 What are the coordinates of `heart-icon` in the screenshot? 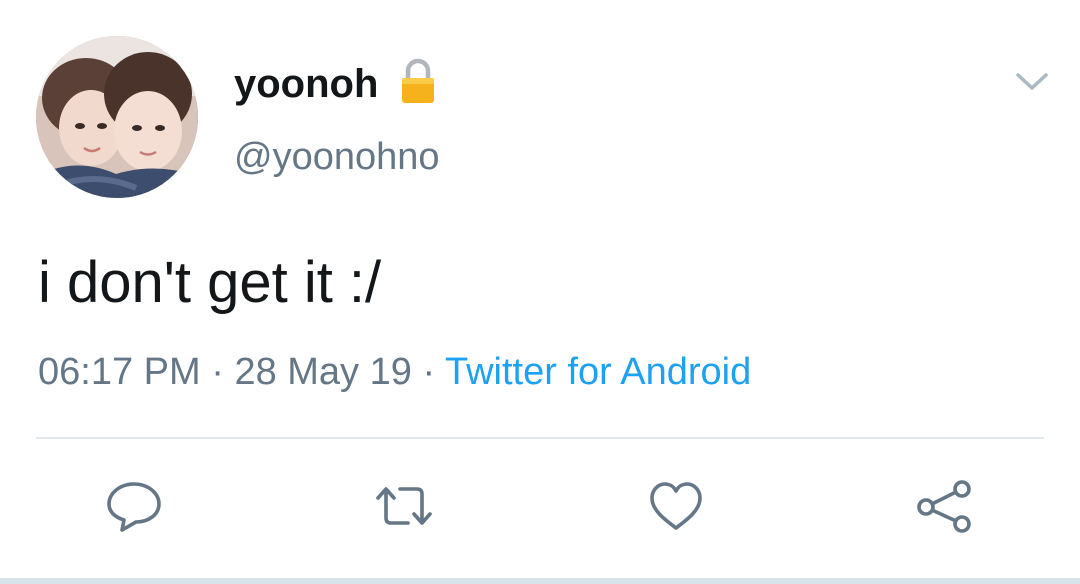 It's located at (676, 506).